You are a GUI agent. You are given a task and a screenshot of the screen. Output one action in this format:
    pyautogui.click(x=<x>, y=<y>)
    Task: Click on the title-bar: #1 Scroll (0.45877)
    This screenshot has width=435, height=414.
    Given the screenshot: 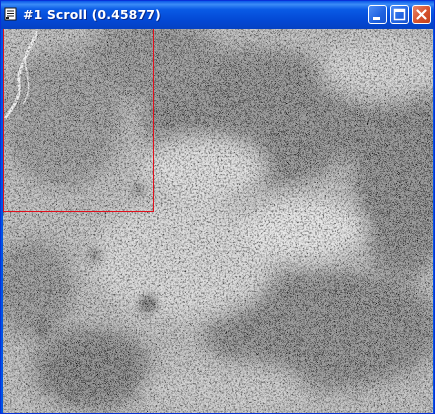 What is the action you would take?
    pyautogui.click(x=217, y=15)
    